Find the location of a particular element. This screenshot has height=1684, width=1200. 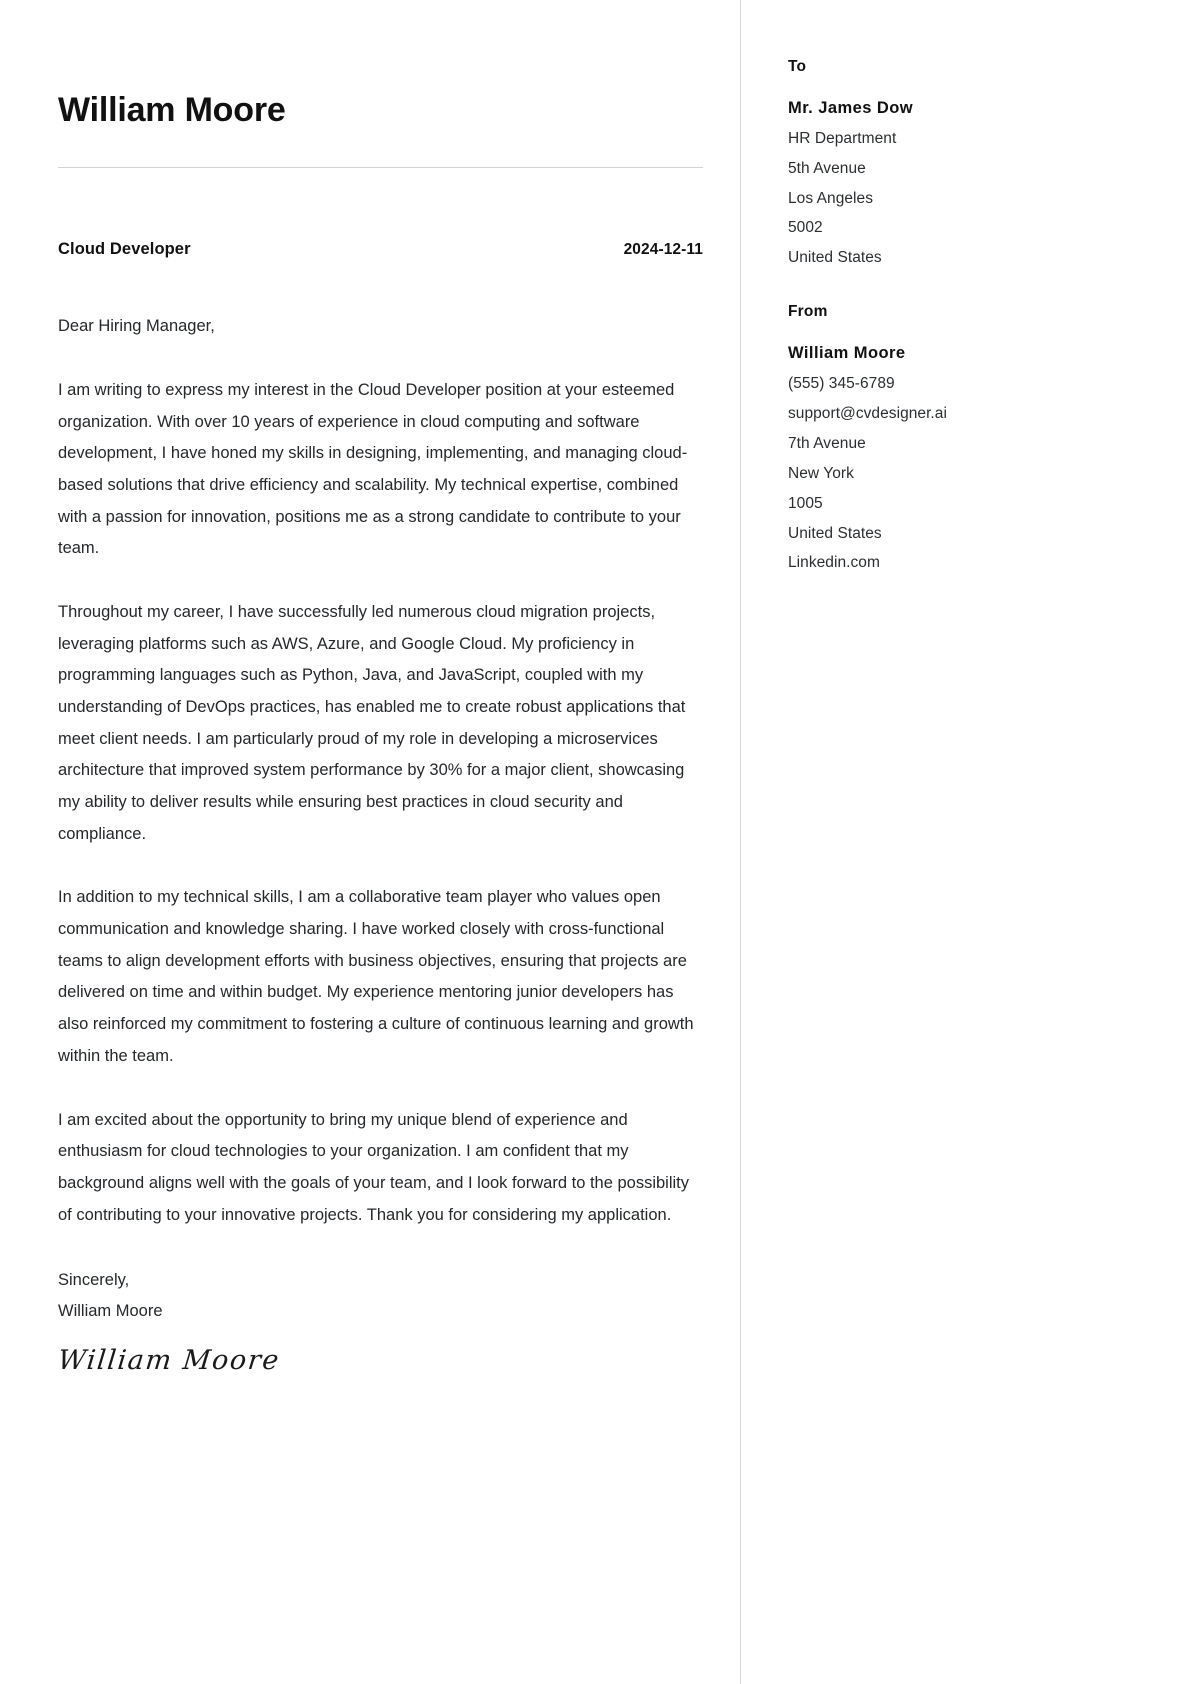

from-address-line: 7th Avenue is located at coordinates (827, 443).